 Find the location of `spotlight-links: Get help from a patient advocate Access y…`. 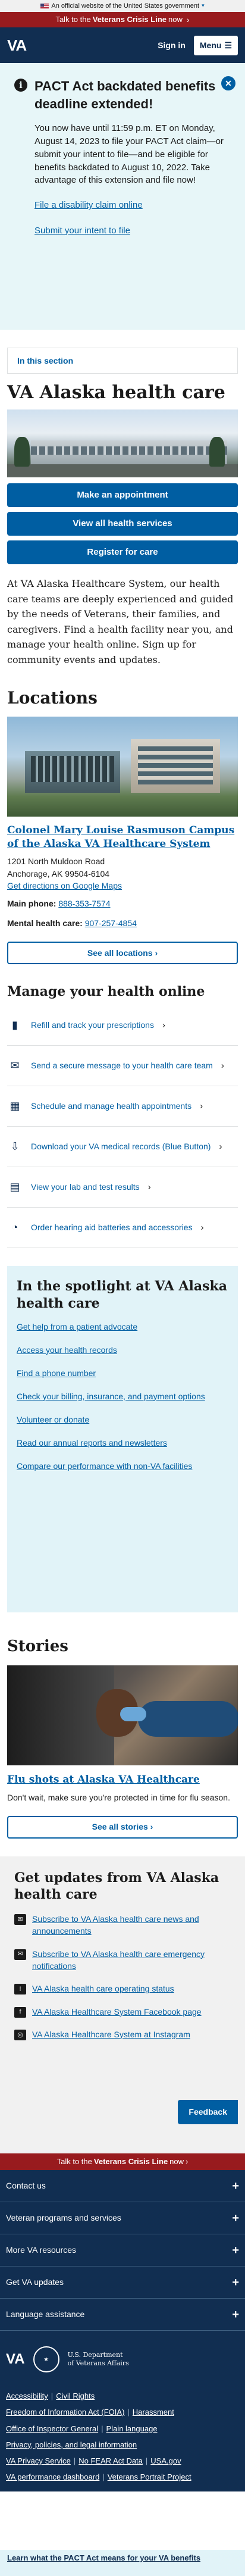

spotlight-links: Get help from a patient advocate Access y… is located at coordinates (122, 1397).